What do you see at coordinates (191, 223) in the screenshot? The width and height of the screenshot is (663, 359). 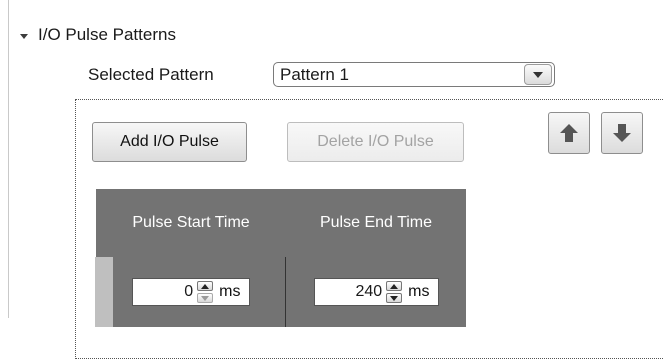 I see `column-header-pulse-start-time: Pulse Start Time` at bounding box center [191, 223].